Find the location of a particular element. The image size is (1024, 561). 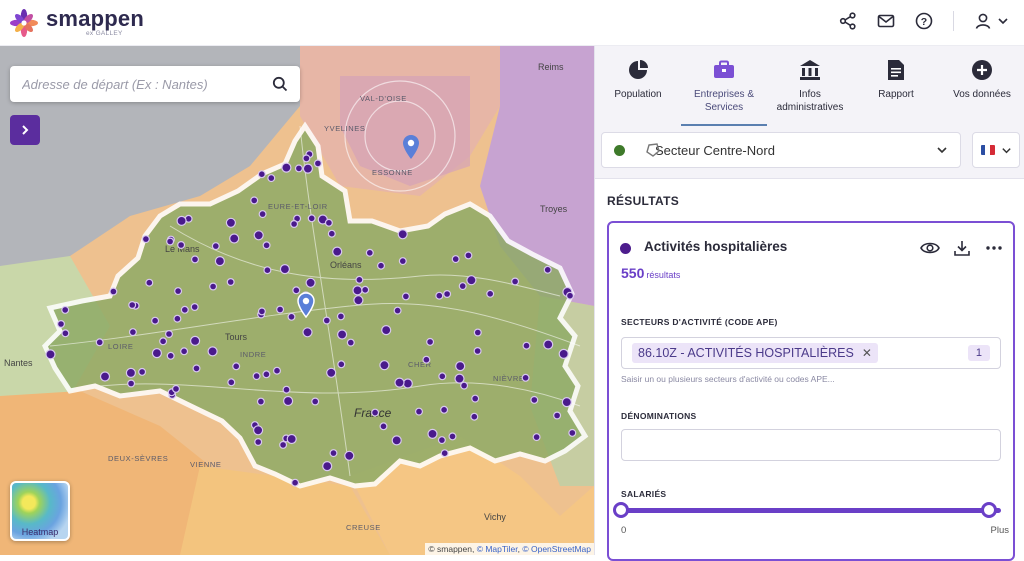

country-dropdown is located at coordinates (996, 150).